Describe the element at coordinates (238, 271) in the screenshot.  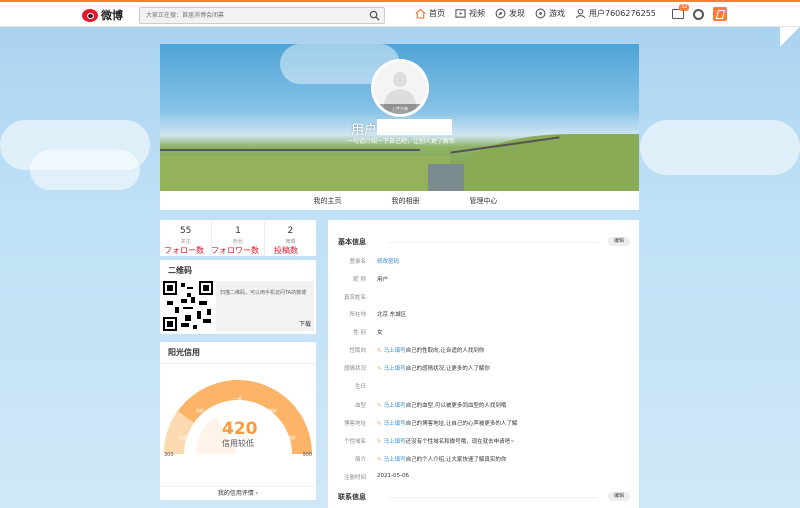
I see `qr-title: 二维码` at that location.